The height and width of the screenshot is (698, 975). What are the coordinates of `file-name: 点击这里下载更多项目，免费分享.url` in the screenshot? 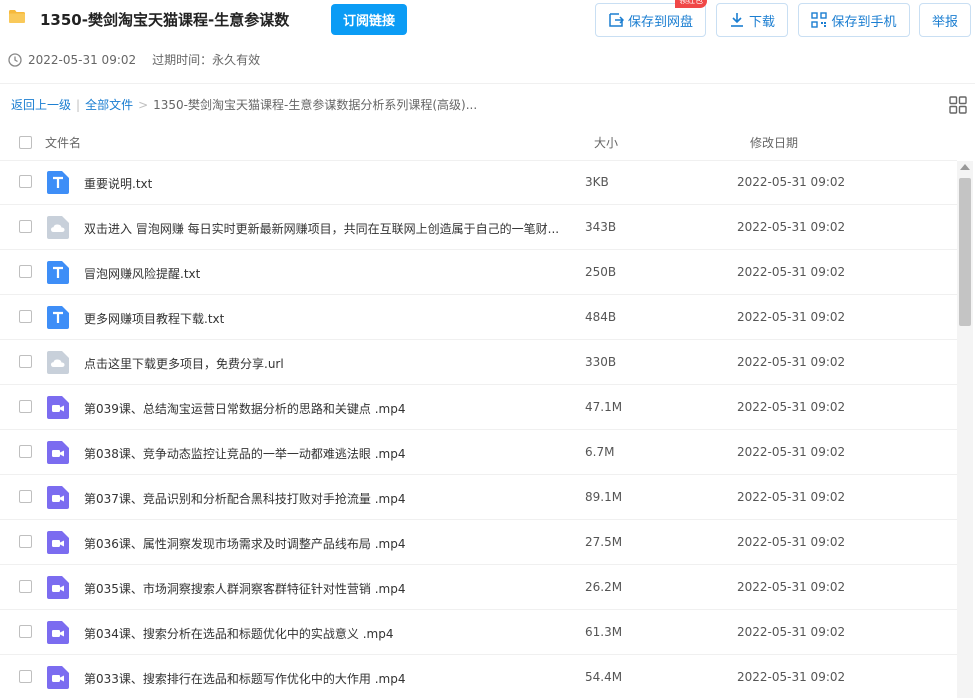 It's located at (184, 363).